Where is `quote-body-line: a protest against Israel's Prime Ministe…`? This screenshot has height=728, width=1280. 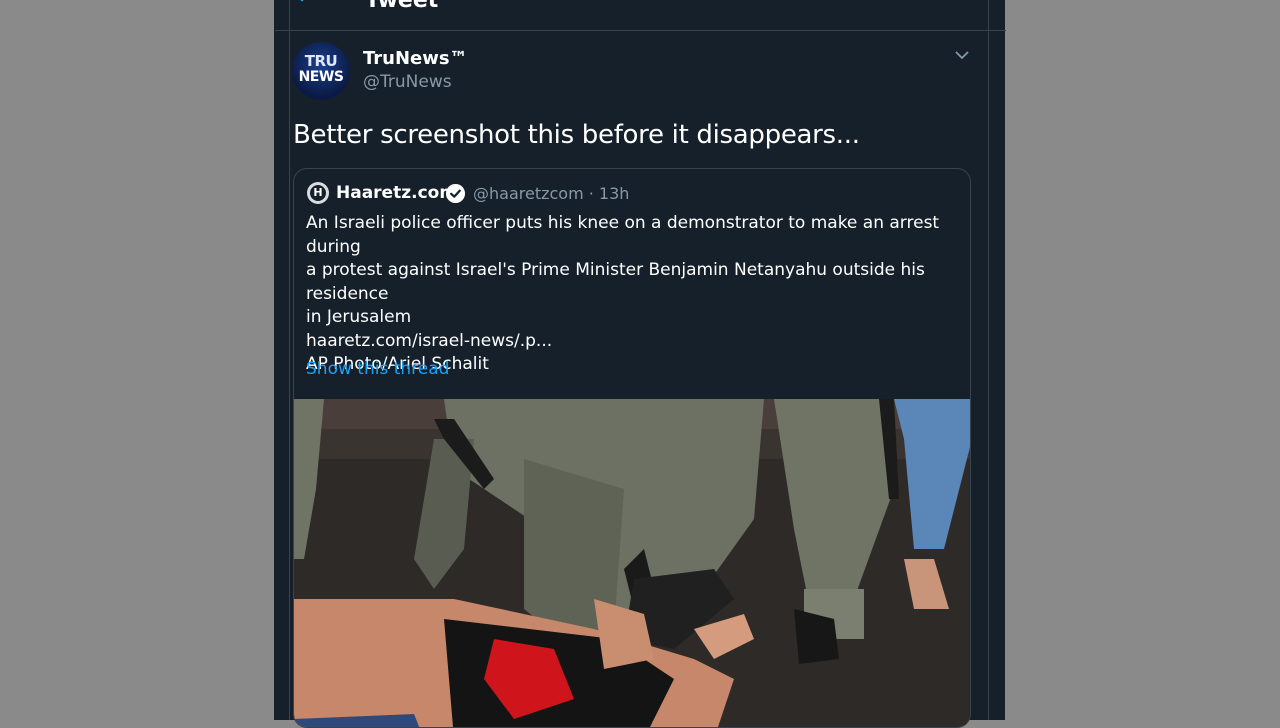 quote-body-line: a protest against Israel's Prime Ministe… is located at coordinates (615, 282).